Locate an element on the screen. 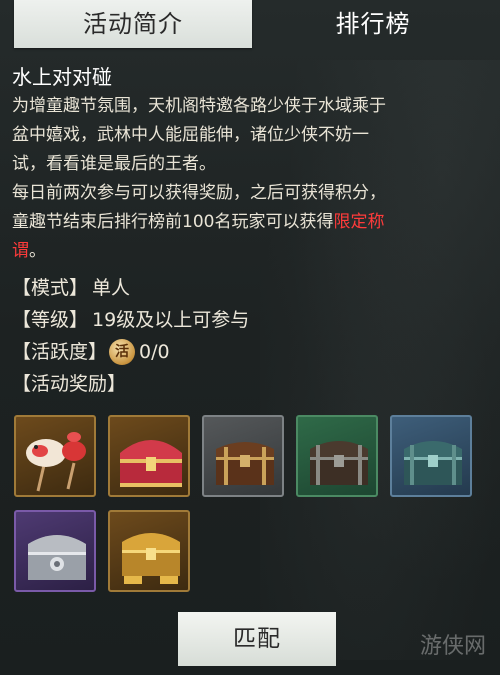 The width and height of the screenshot is (500, 675). match-button: 匹配 is located at coordinates (257, 639).